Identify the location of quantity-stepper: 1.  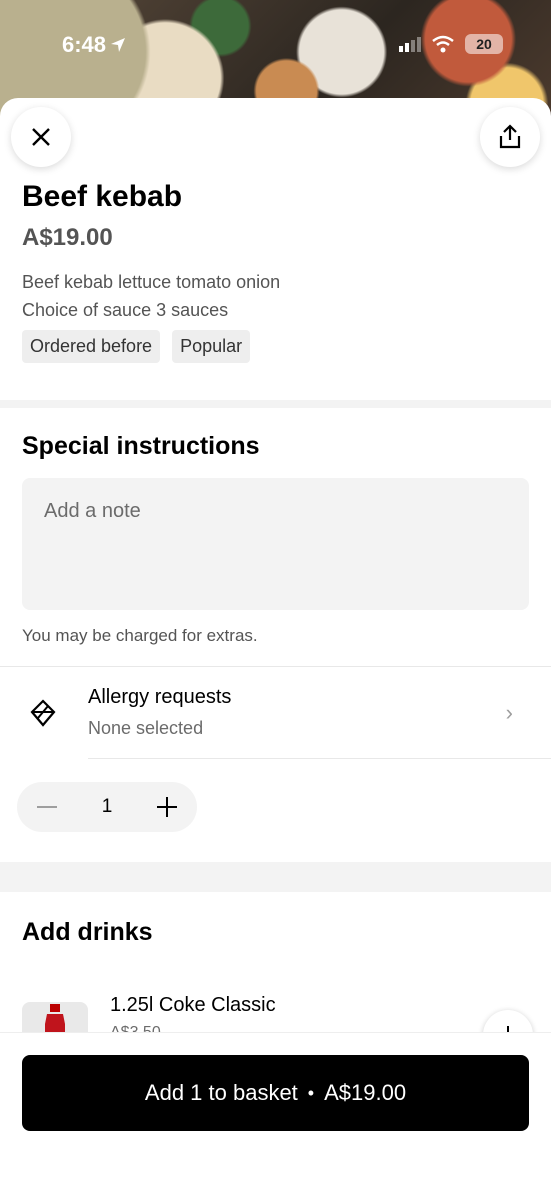
(107, 807).